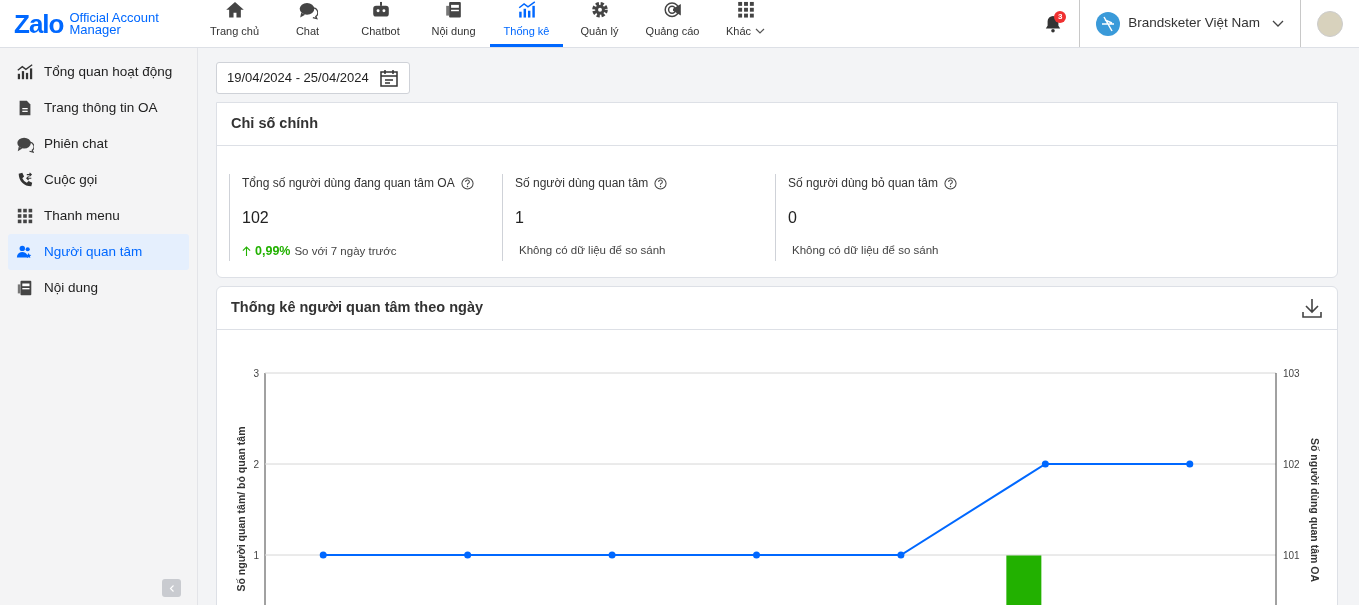  Describe the element at coordinates (241, 509) in the screenshot. I see `axis-title: Số người quan tâm/ bỏ quan tâm` at that location.